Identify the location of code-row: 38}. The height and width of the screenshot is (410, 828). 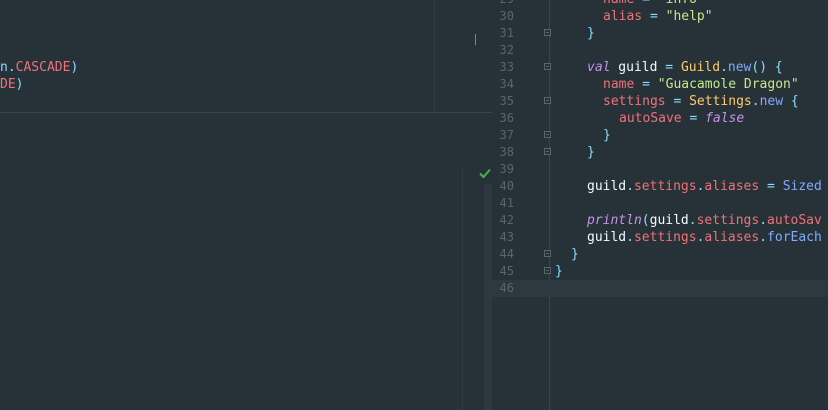
(660, 152).